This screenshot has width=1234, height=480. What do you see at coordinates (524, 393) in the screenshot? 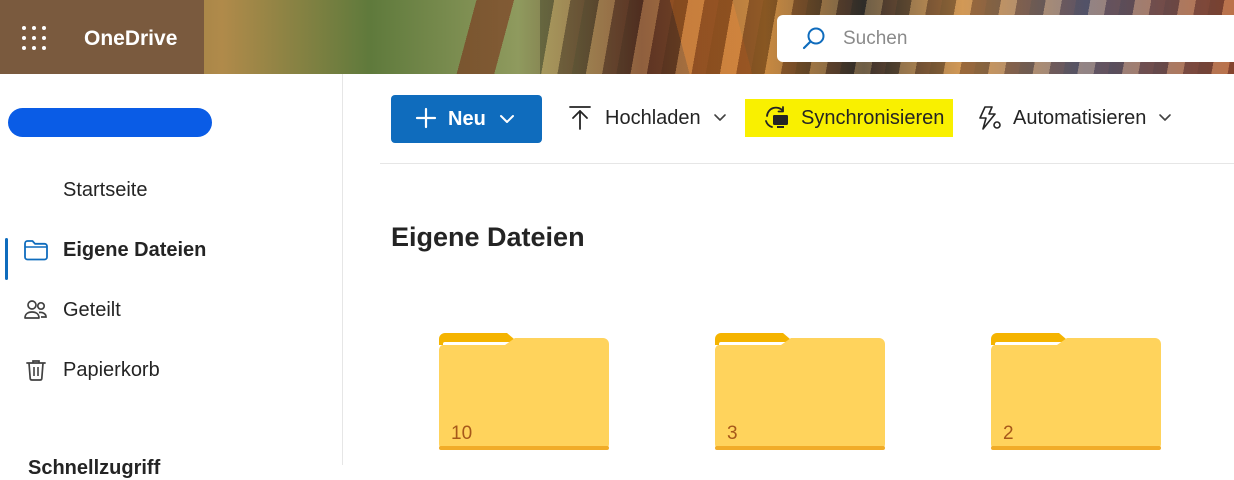
I see `folder-tile: 10` at bounding box center [524, 393].